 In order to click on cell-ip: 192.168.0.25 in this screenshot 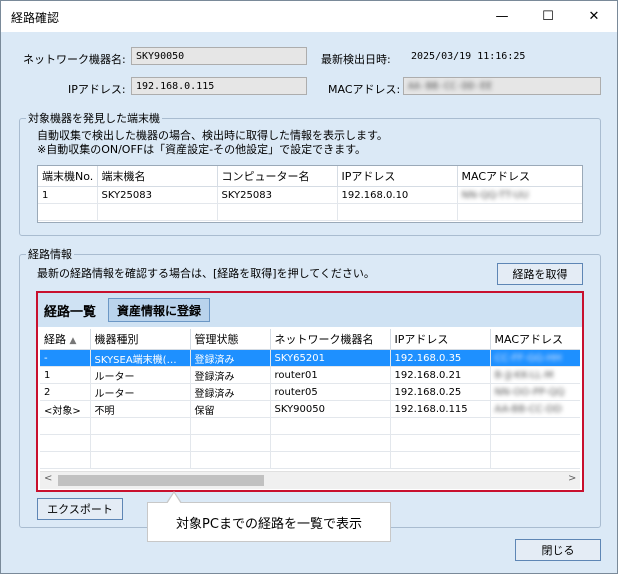, I will do `click(440, 392)`.